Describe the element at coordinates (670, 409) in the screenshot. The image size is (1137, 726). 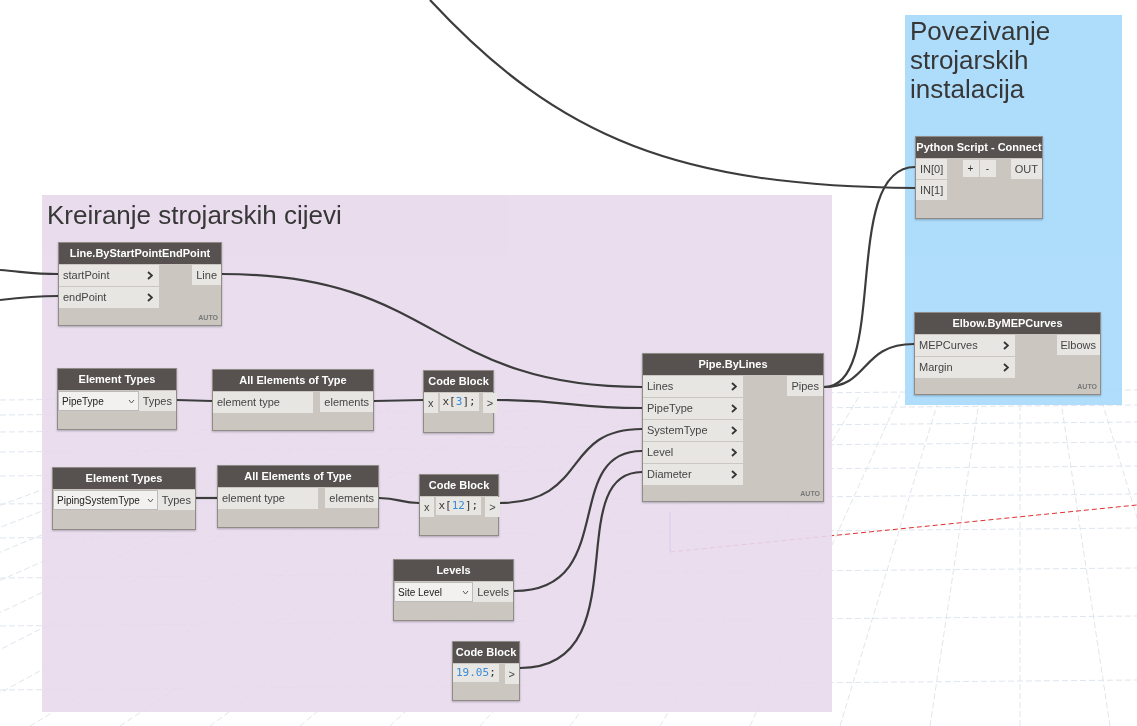
I see `port-label: PipeType` at that location.